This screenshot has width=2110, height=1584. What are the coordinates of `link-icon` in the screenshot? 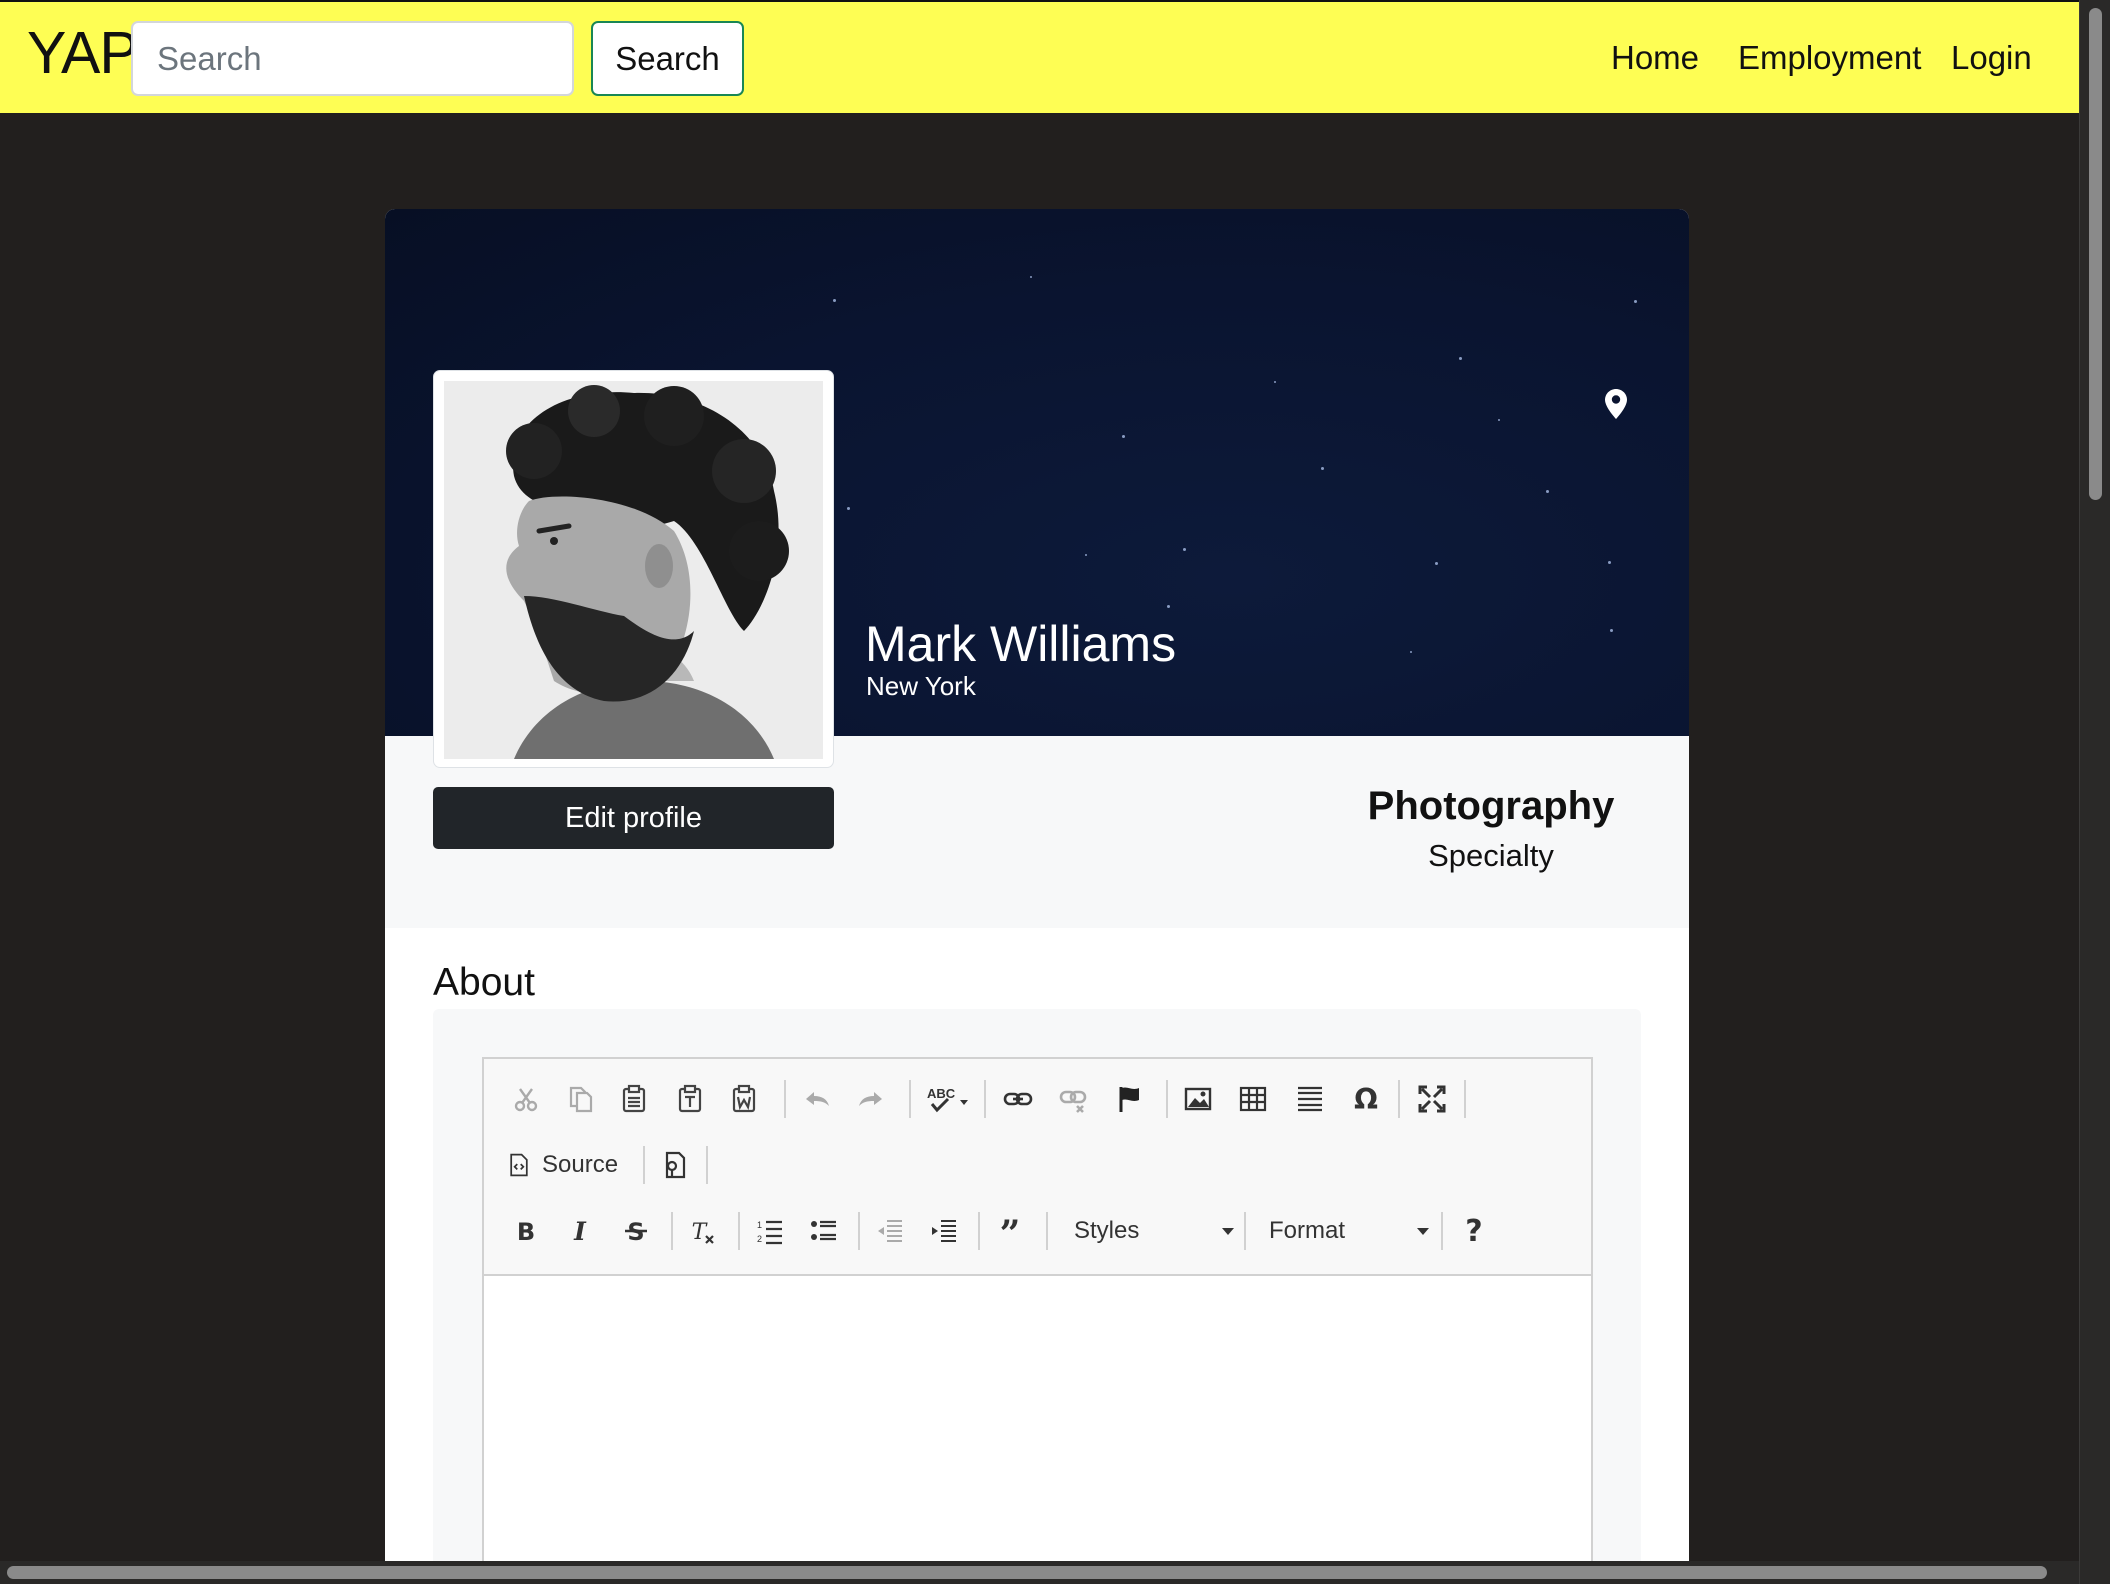 It's located at (1018, 1099).